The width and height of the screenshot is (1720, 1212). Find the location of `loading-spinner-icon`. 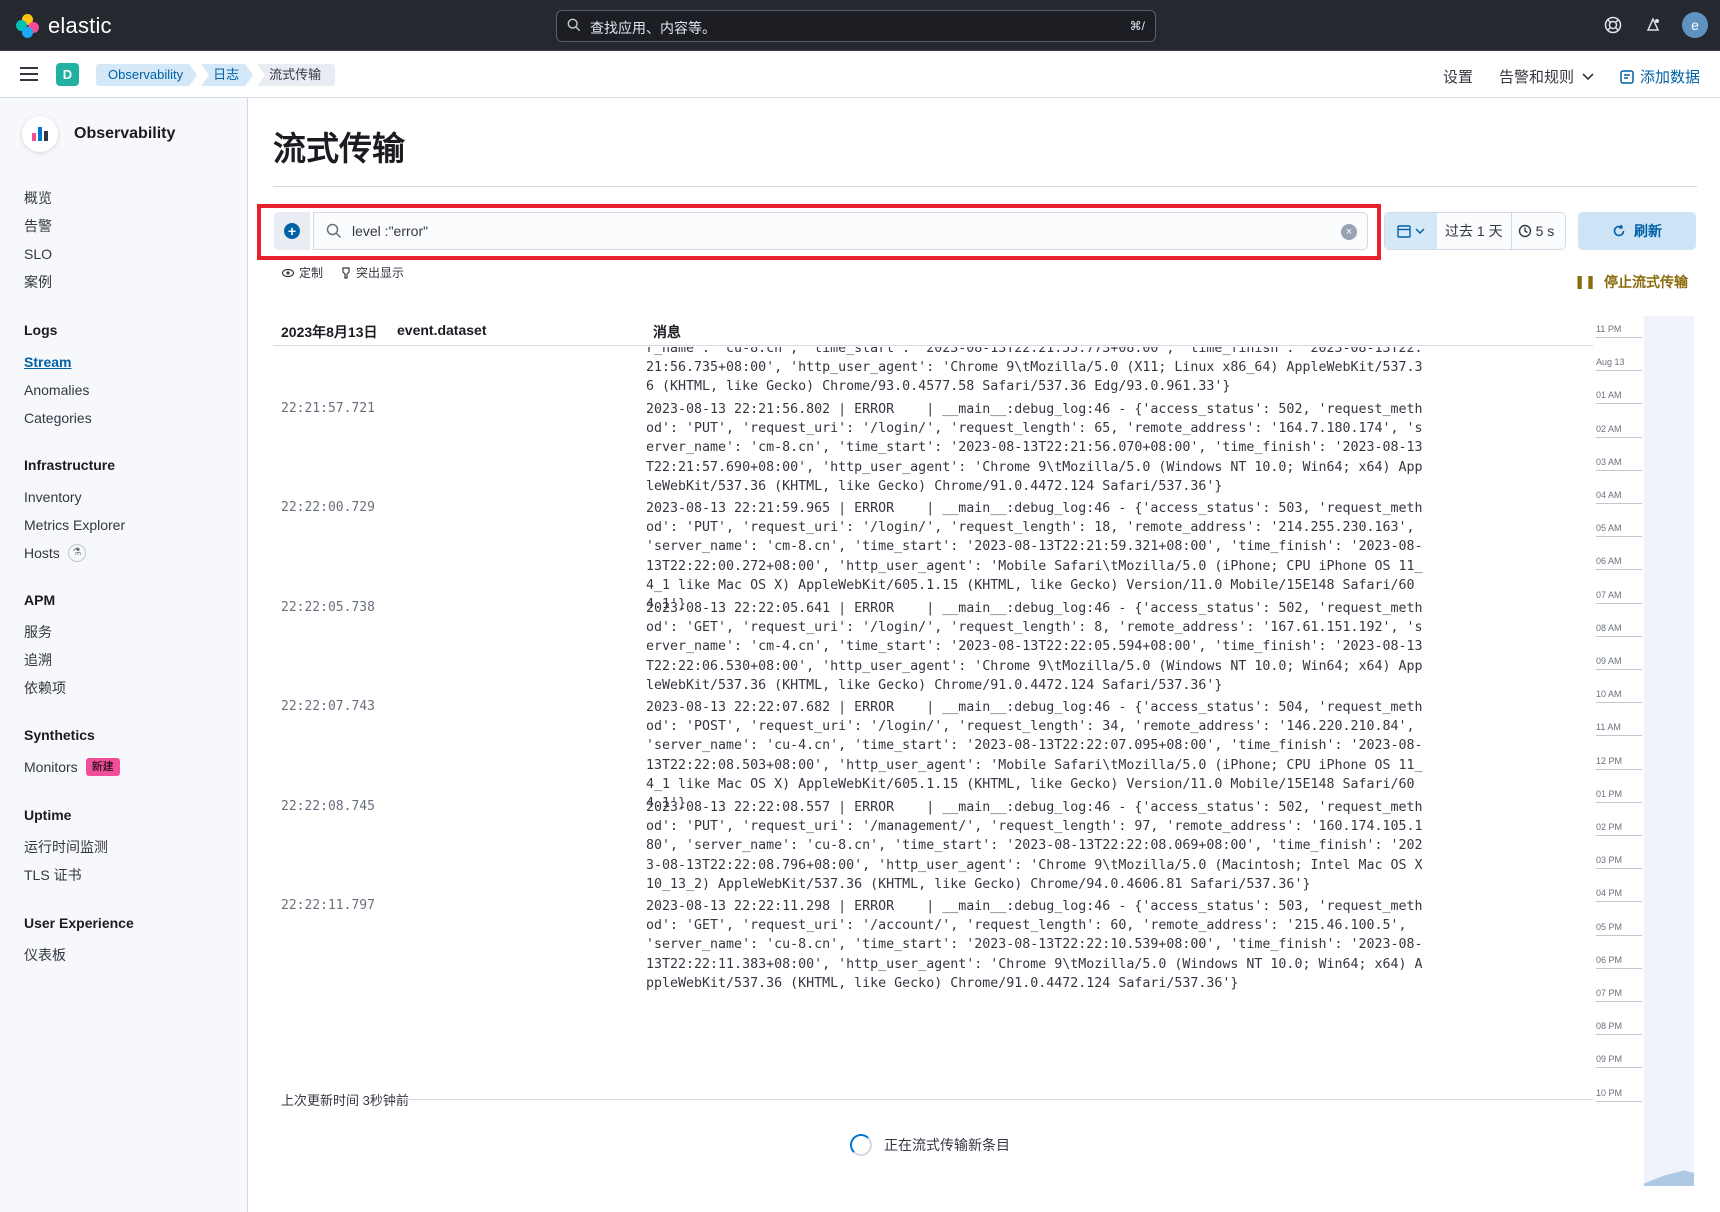

loading-spinner-icon is located at coordinates (861, 1145).